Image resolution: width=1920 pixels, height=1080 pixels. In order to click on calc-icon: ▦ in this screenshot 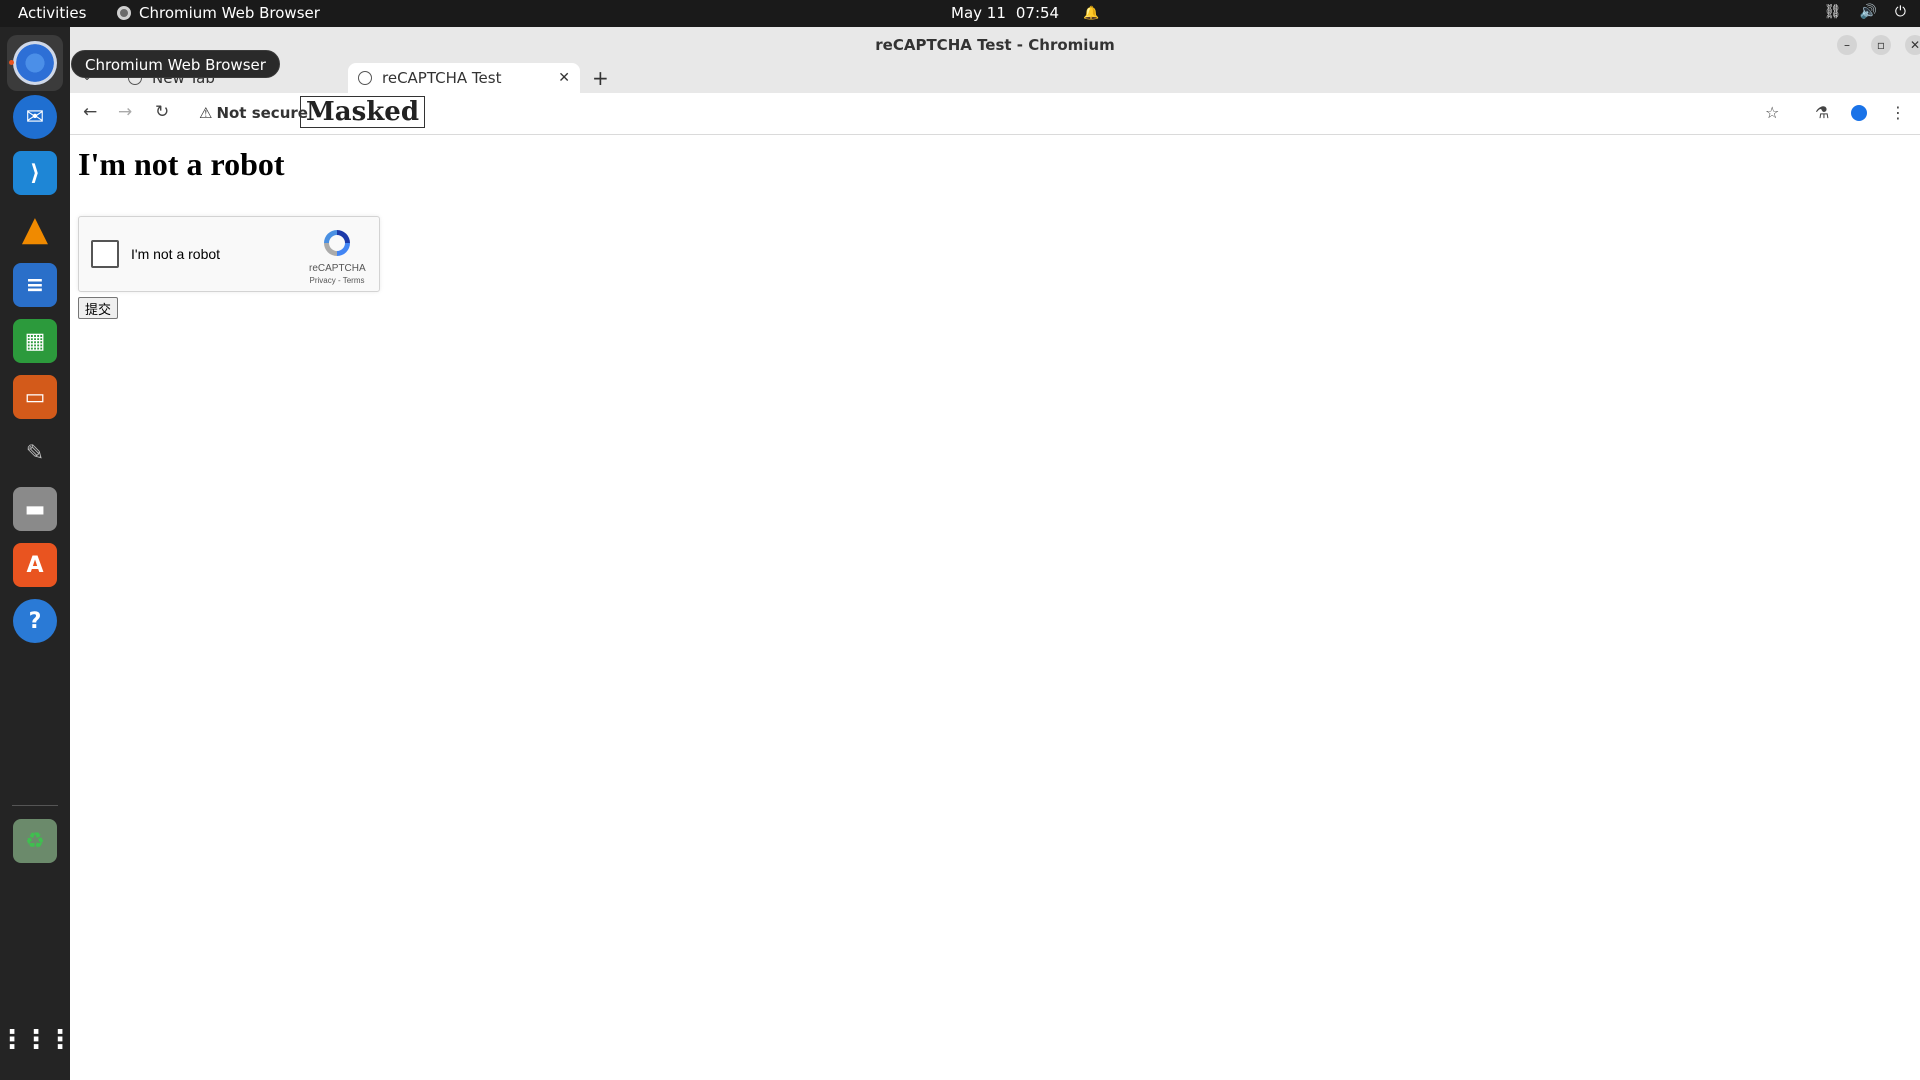, I will do `click(35, 341)`.